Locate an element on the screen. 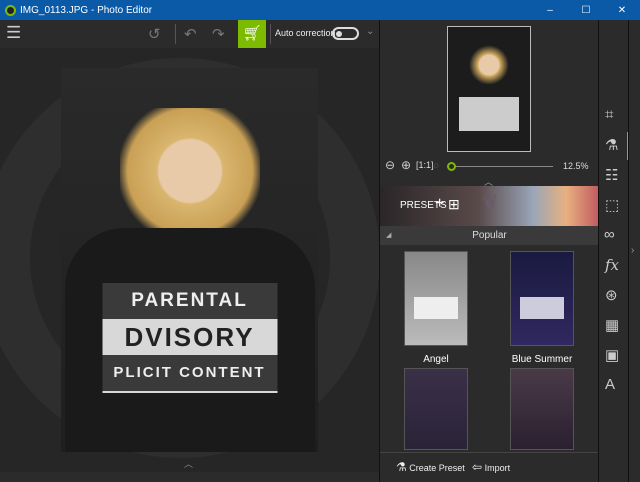  minimize-button: – is located at coordinates (550, 10).